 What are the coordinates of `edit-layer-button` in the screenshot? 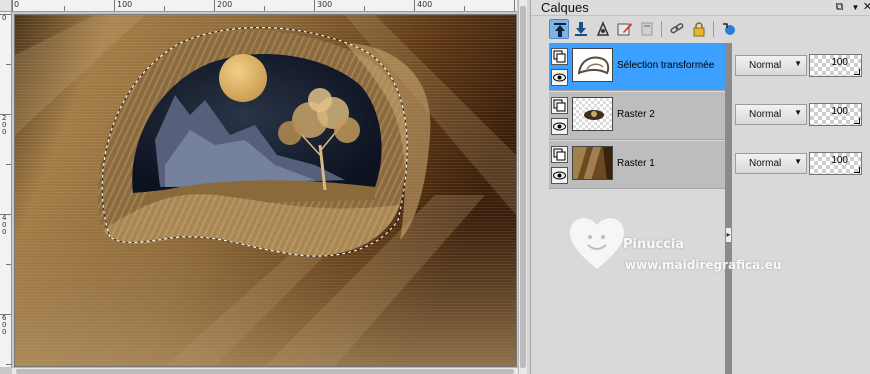 It's located at (625, 29).